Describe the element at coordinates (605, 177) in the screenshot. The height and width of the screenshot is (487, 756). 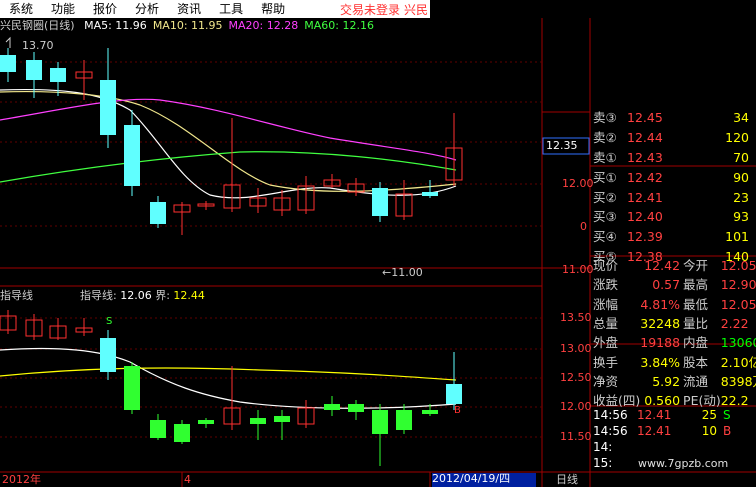
I see `order-side: 买①` at that location.